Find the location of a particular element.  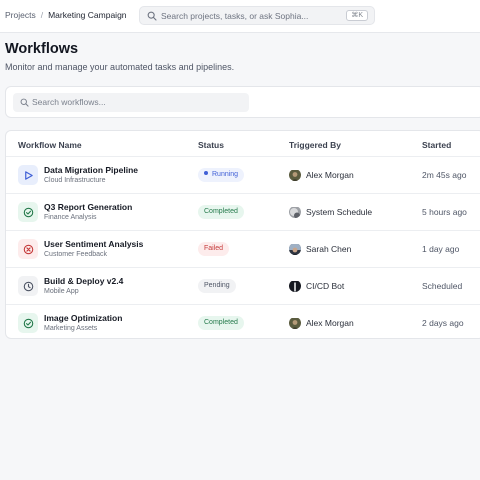

workflow-name: Q3 Report Generation is located at coordinates (88, 207).